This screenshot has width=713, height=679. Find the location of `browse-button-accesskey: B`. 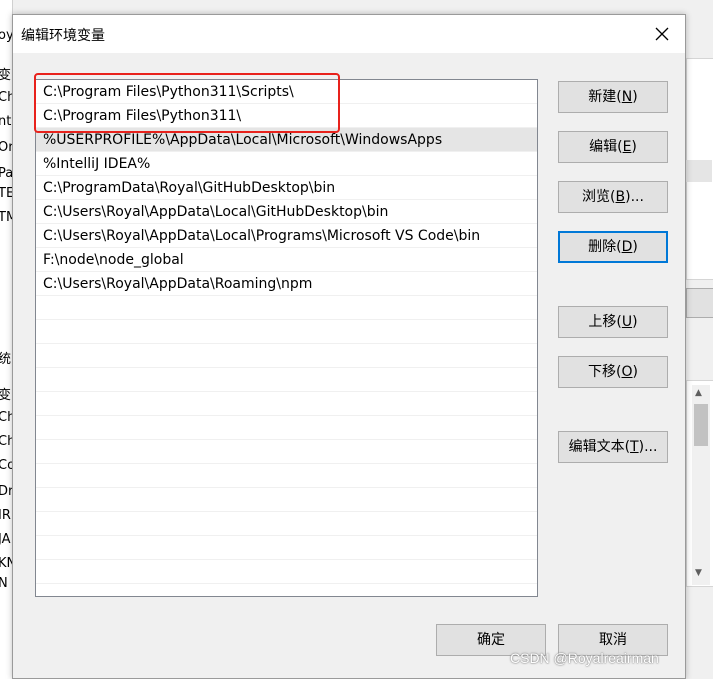

browse-button-accesskey: B is located at coordinates (620, 197).